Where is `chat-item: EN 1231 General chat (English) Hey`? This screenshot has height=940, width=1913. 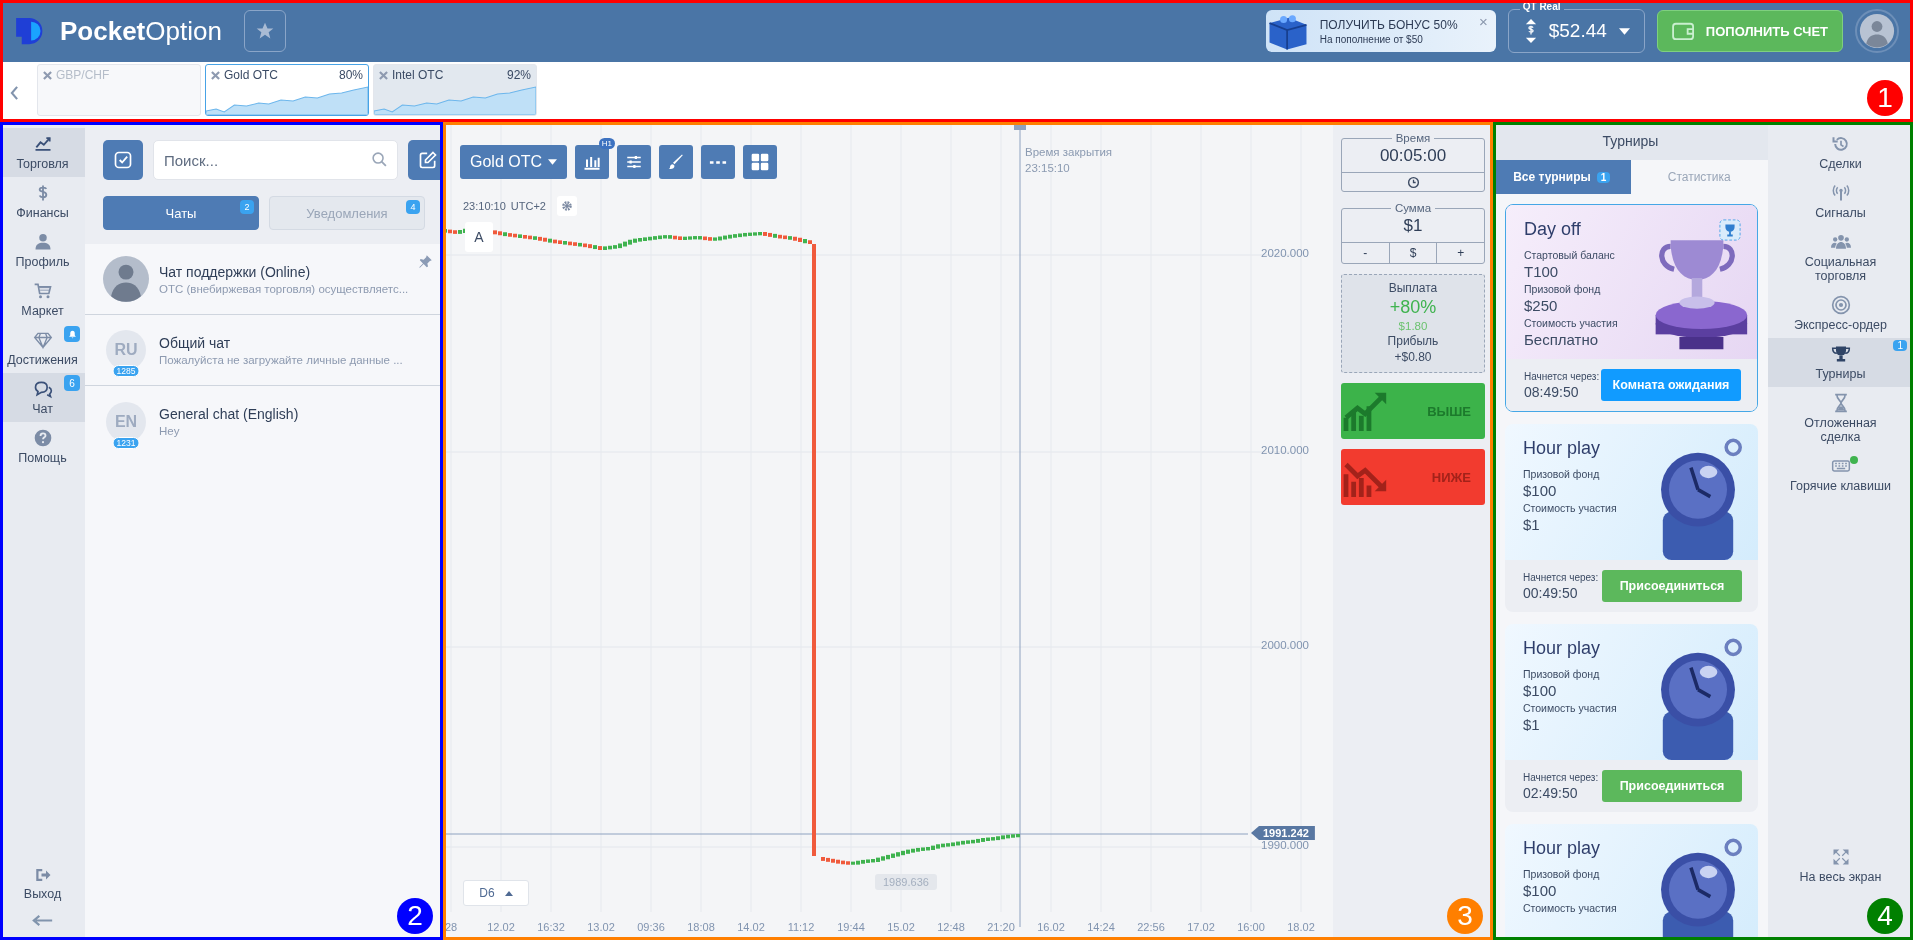
chat-item: EN 1231 General chat (English) Hey is located at coordinates (264, 421).